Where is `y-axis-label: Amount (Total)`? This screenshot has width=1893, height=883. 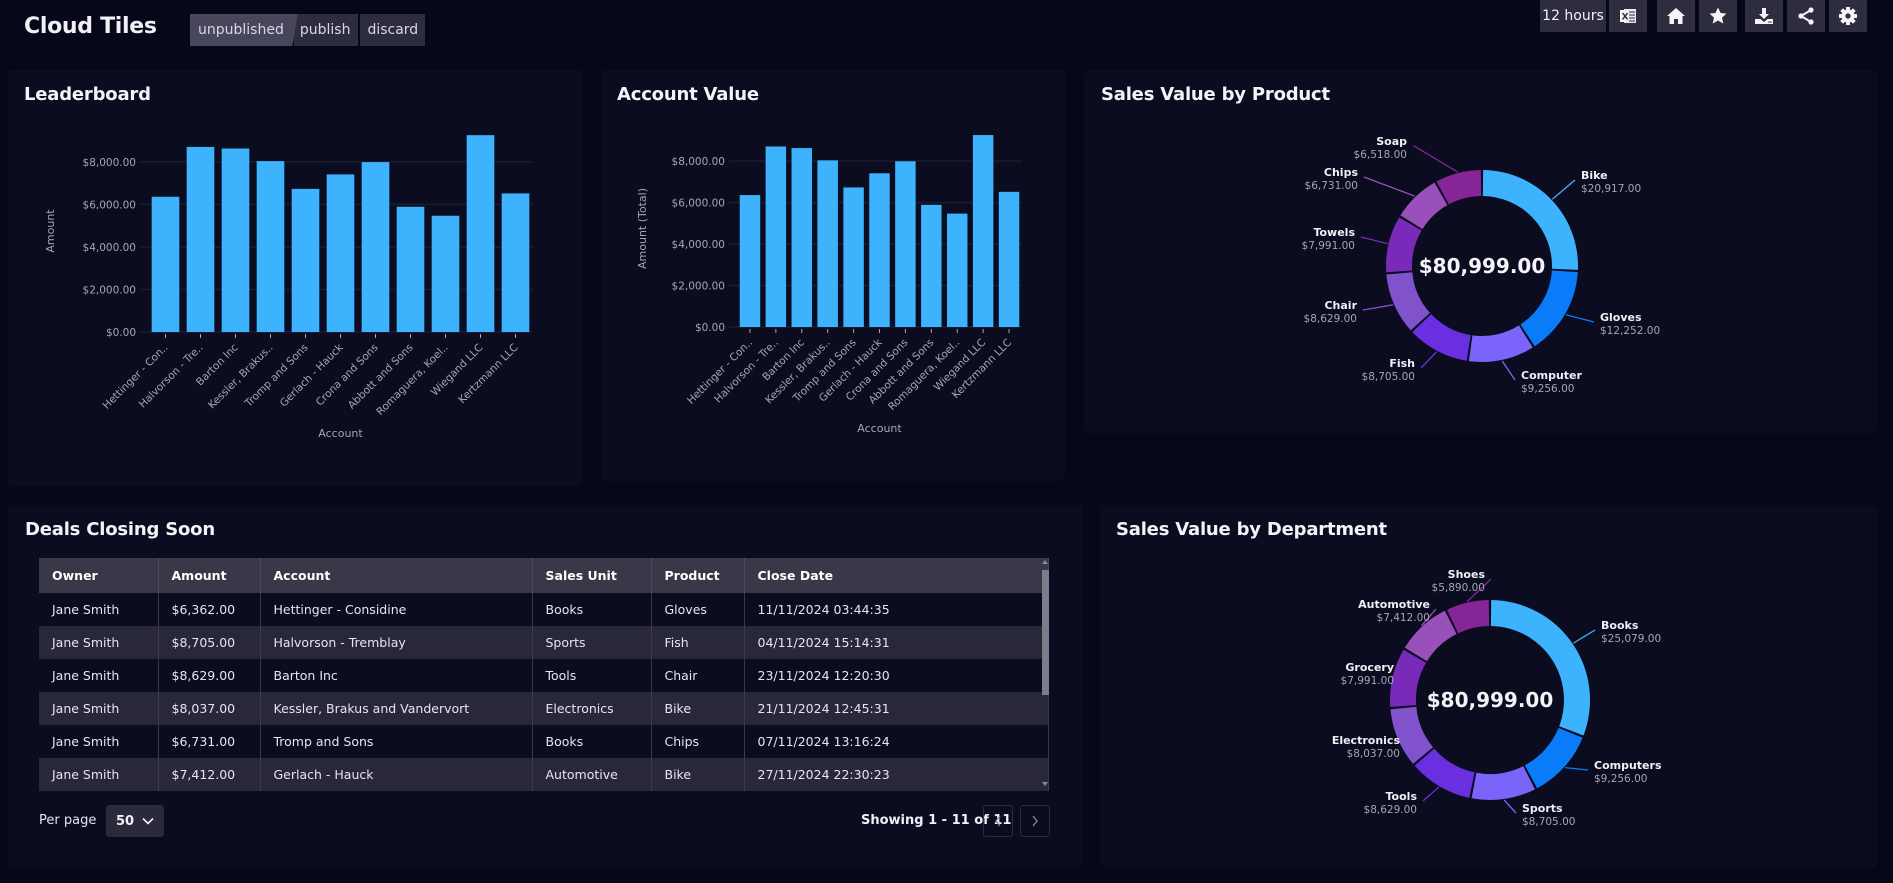
y-axis-label: Amount (Total) is located at coordinates (642, 228).